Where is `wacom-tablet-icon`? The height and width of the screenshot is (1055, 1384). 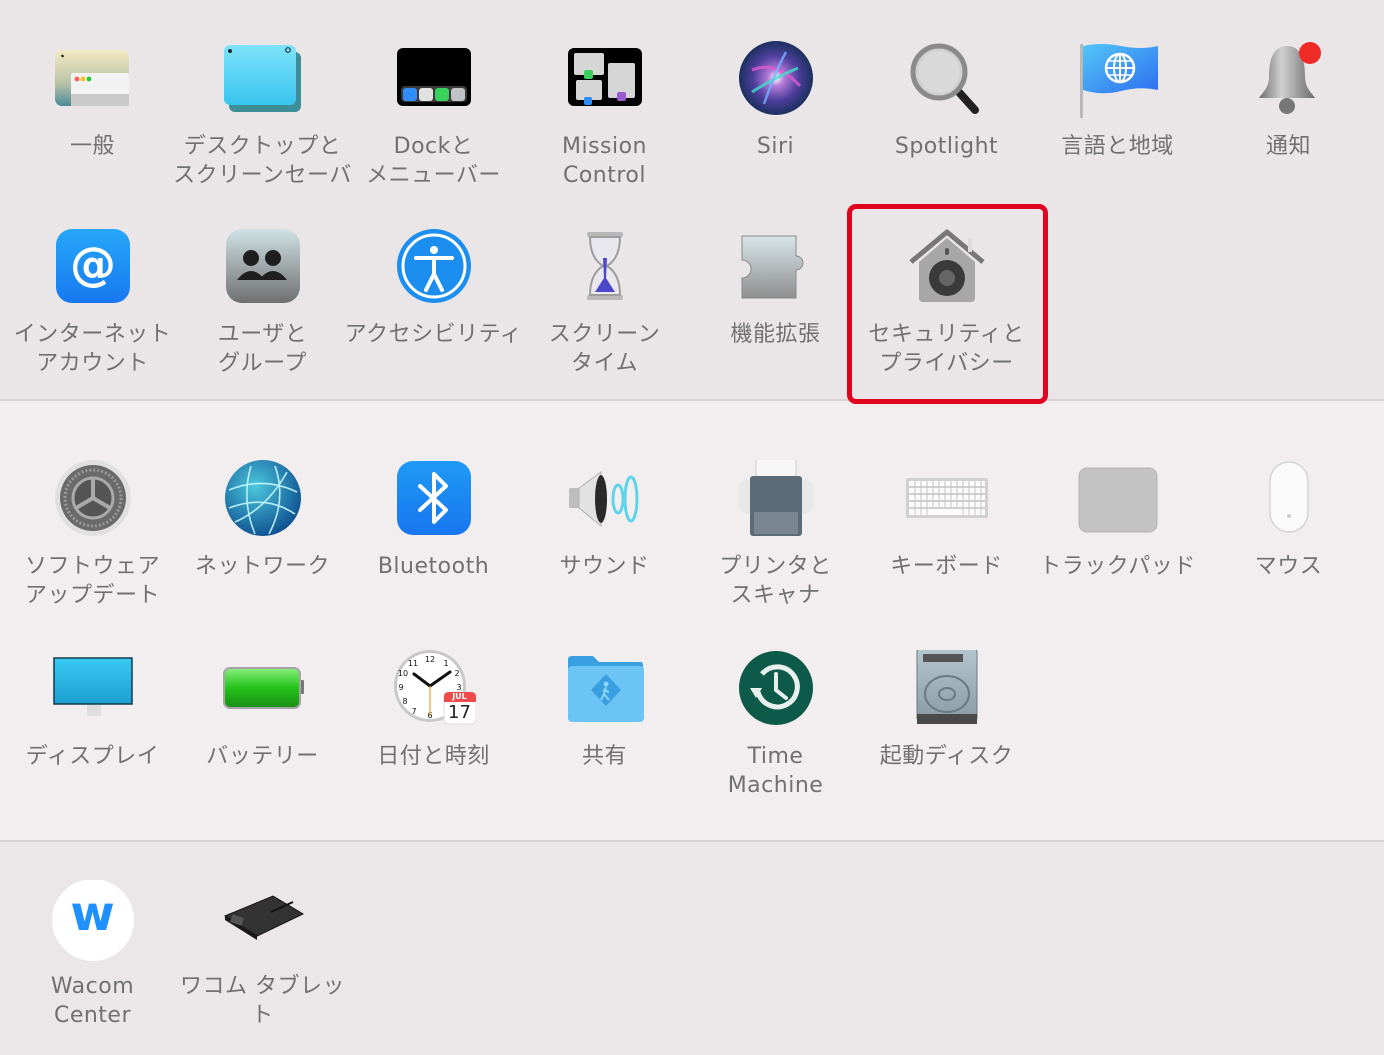 wacom-tablet-icon is located at coordinates (263, 917).